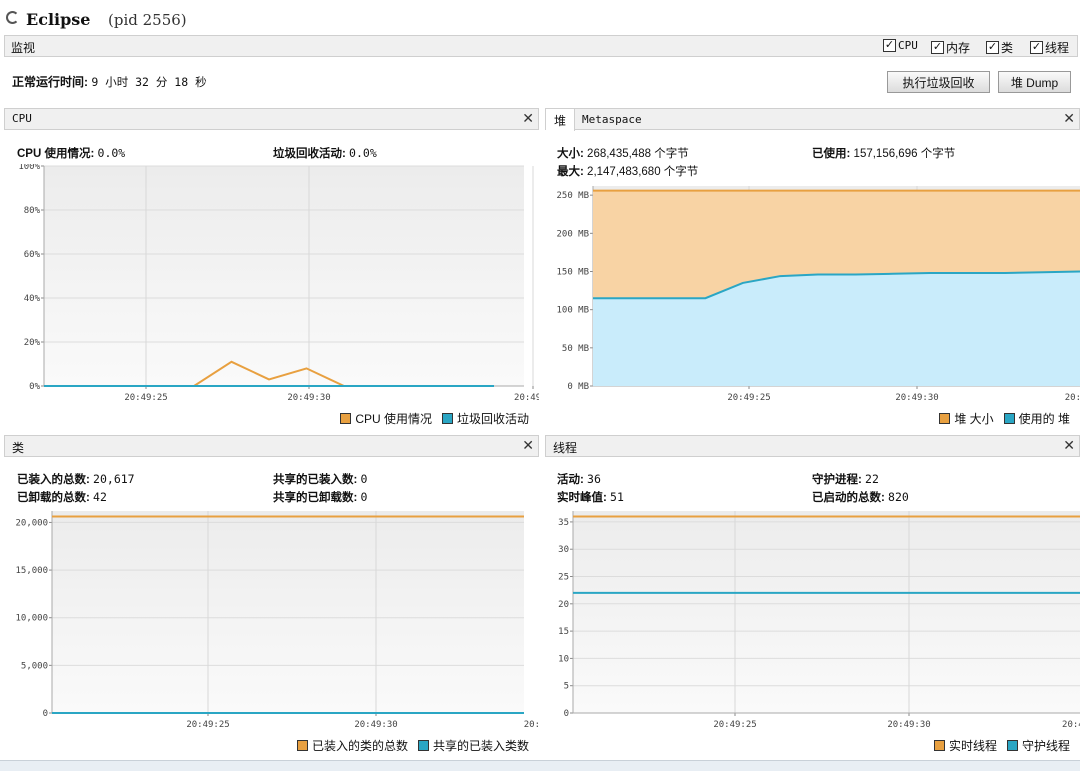 The width and height of the screenshot is (1080, 771). What do you see at coordinates (31, 523) in the screenshot?
I see `classes-y-tick-label: 20,000` at bounding box center [31, 523].